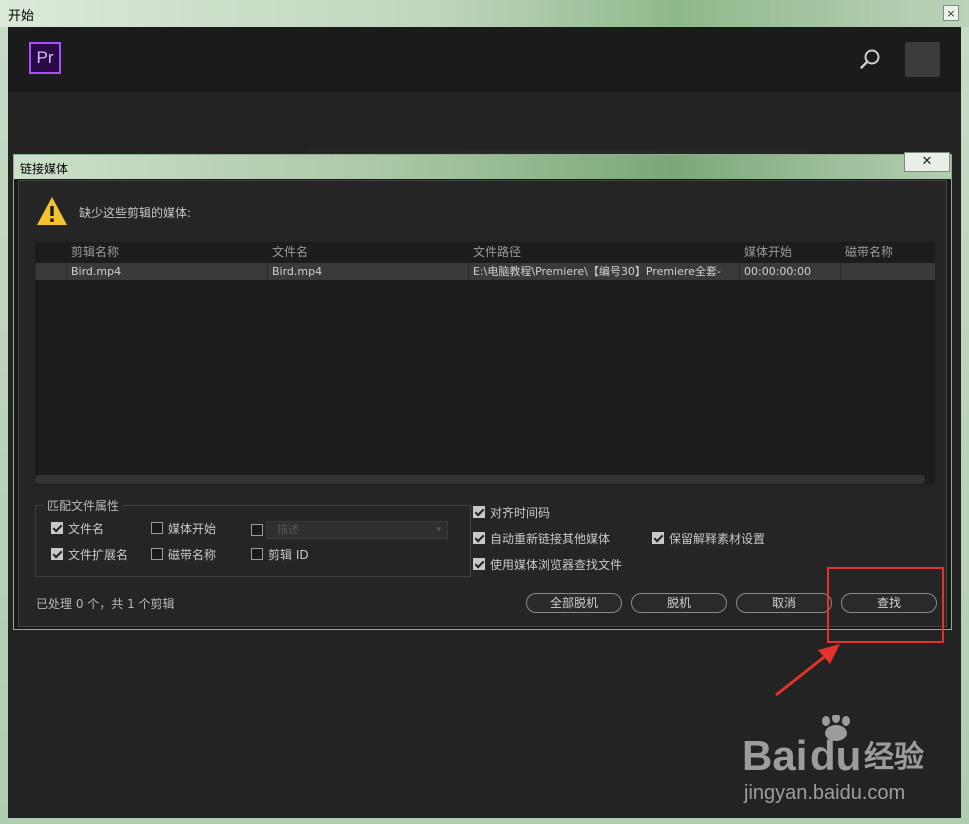 This screenshot has height=824, width=969. Describe the element at coordinates (44, 169) in the screenshot. I see `dialog-title: 链接媒体` at that location.